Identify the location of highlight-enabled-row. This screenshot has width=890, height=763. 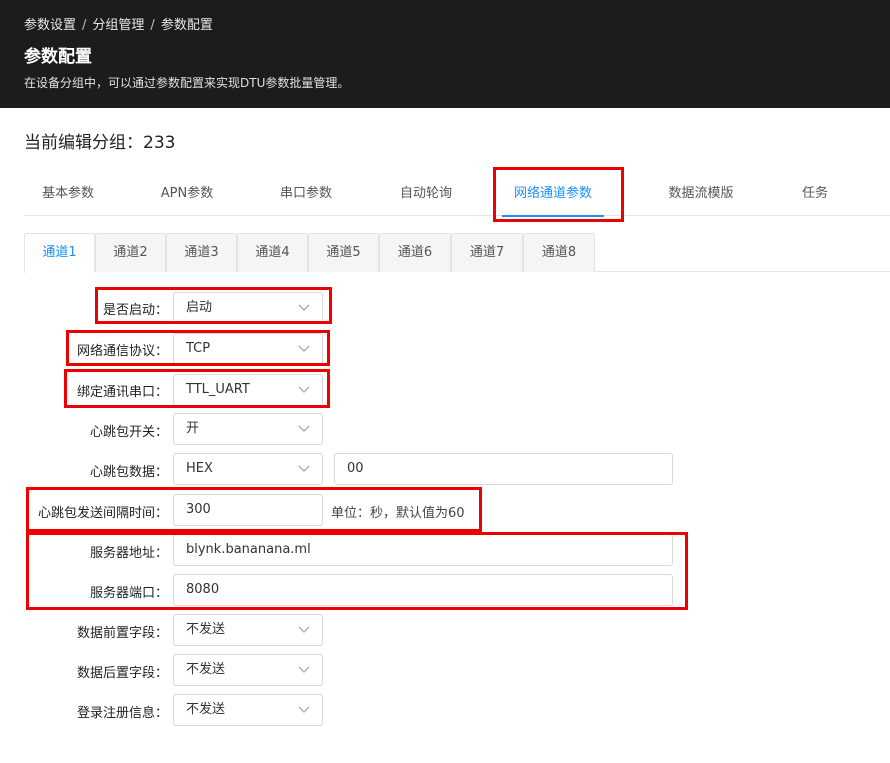
(213, 305).